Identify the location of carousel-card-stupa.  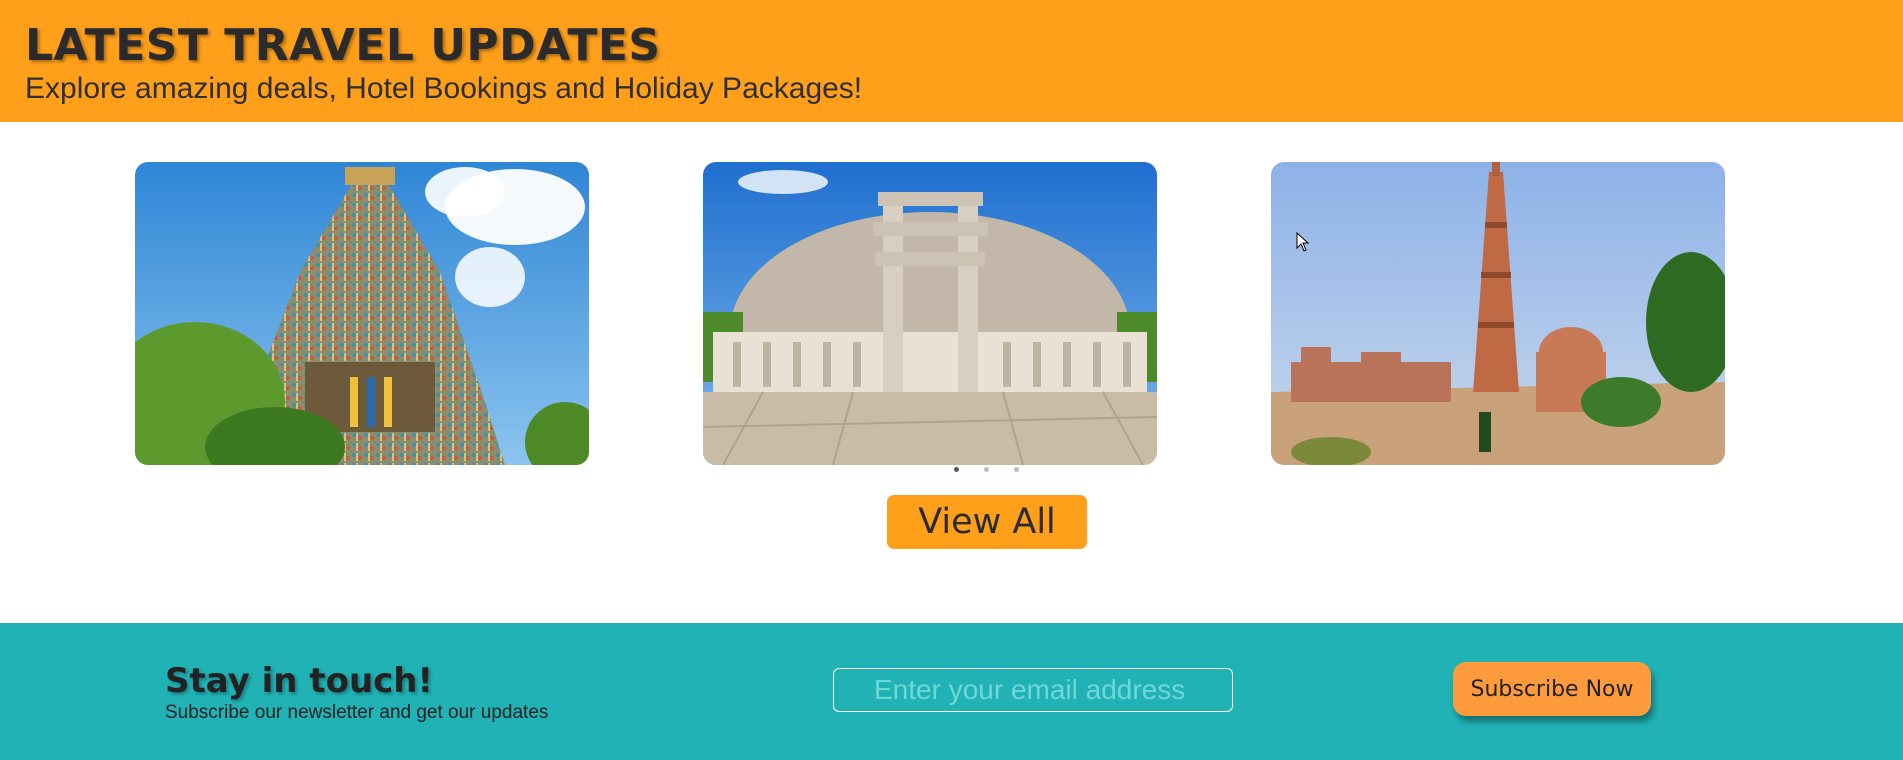
(930, 313).